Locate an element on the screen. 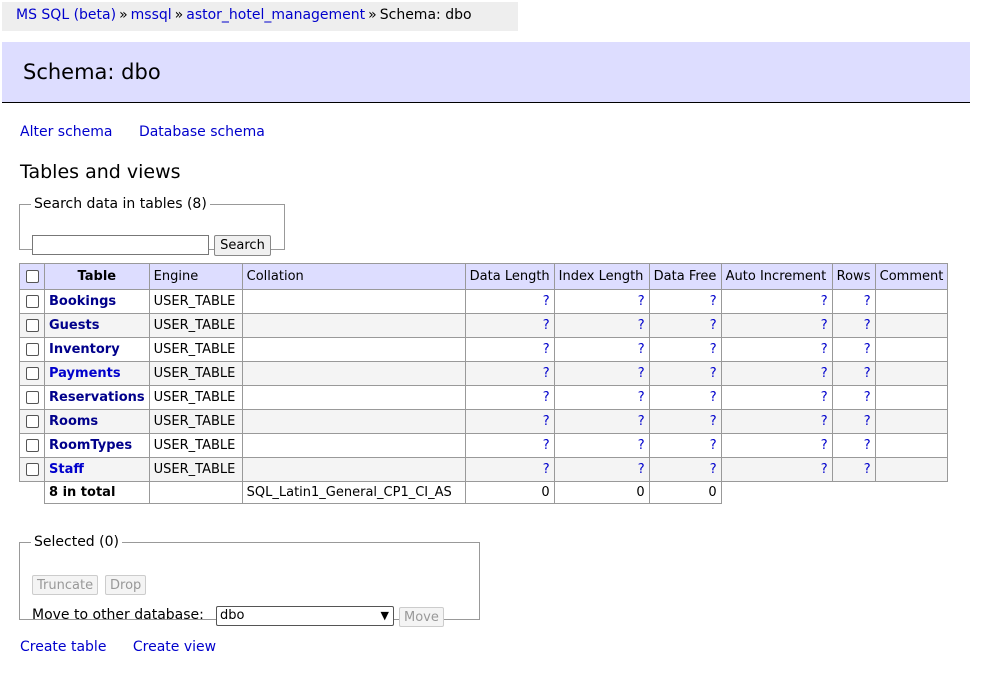 This screenshot has width=997, height=682. header-rows: Rows is located at coordinates (853, 276).